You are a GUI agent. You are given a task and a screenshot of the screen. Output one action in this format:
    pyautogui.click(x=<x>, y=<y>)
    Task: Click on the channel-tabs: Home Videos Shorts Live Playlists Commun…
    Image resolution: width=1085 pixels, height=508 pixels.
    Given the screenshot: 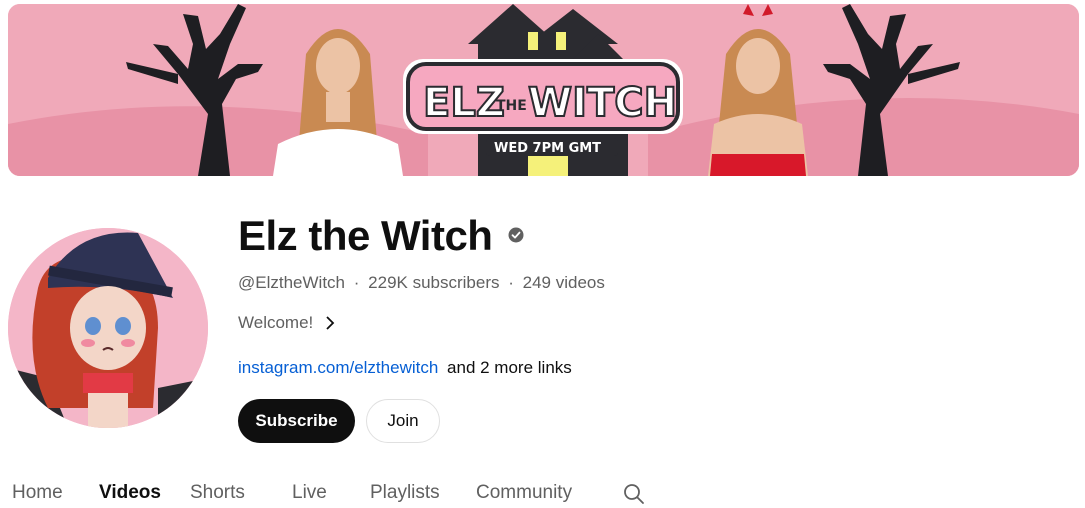 What is the action you would take?
    pyautogui.click(x=542, y=491)
    